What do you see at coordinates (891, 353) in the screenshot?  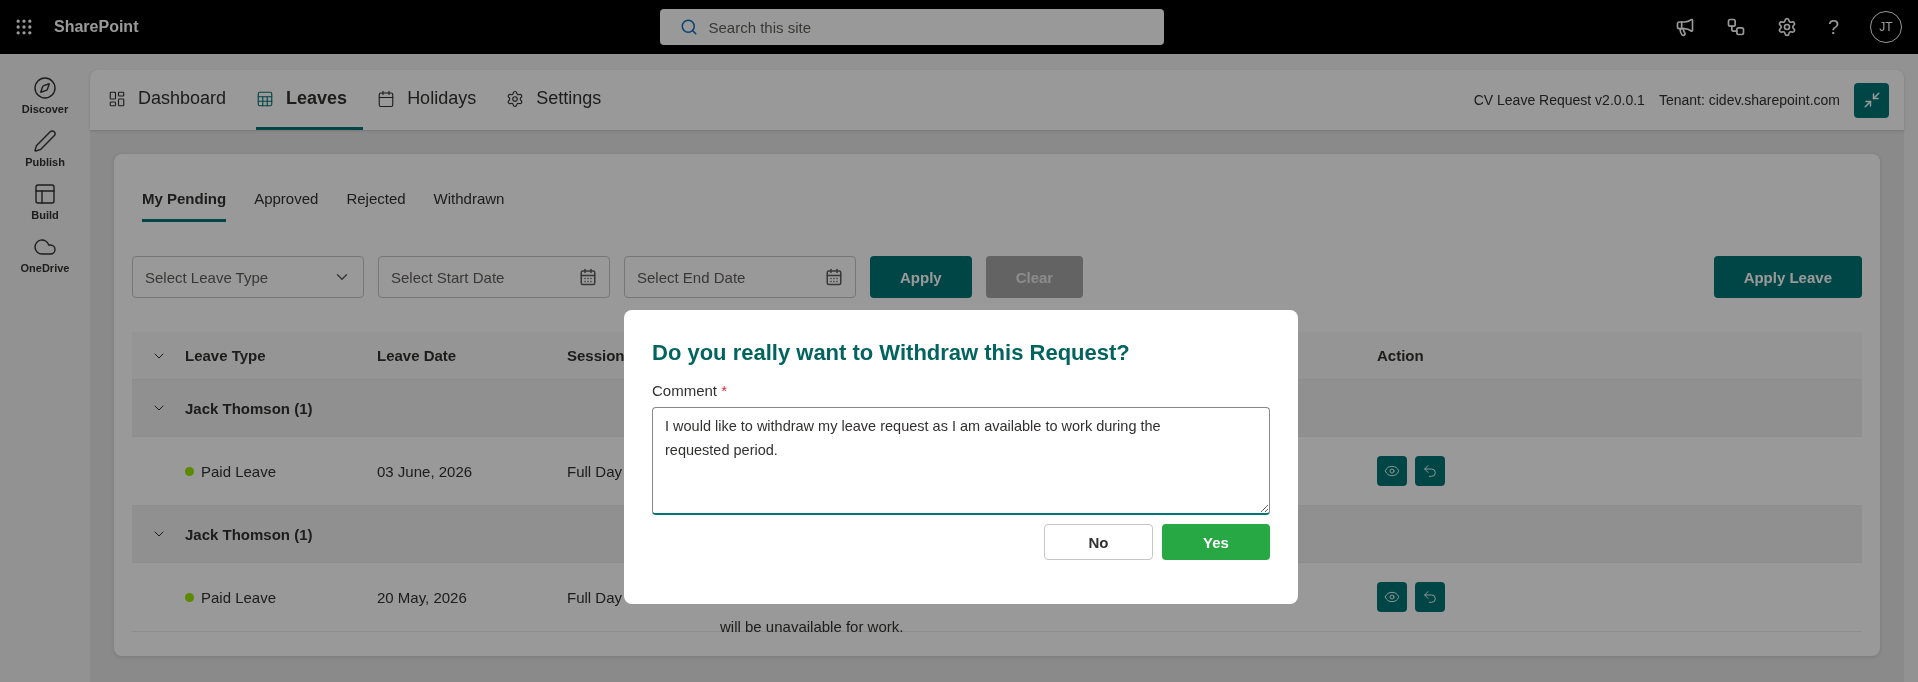 I see `dialog-title: Do you really want to Withdraw this Request?` at bounding box center [891, 353].